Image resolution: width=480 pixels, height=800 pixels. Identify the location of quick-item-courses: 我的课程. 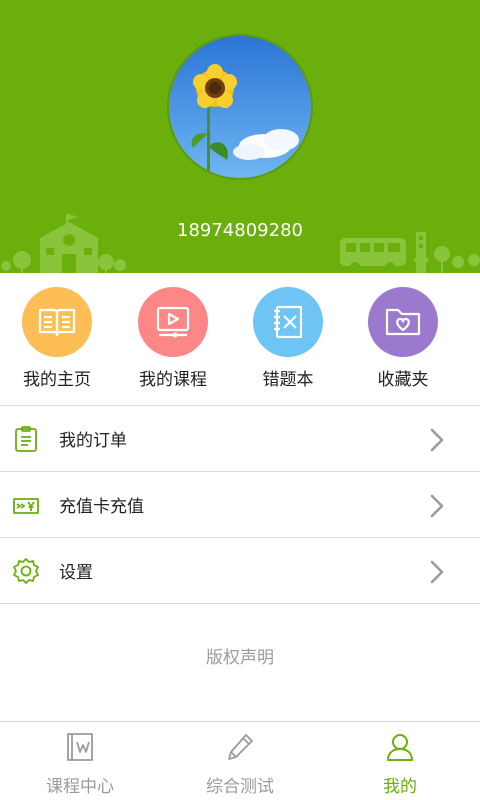
(173, 338).